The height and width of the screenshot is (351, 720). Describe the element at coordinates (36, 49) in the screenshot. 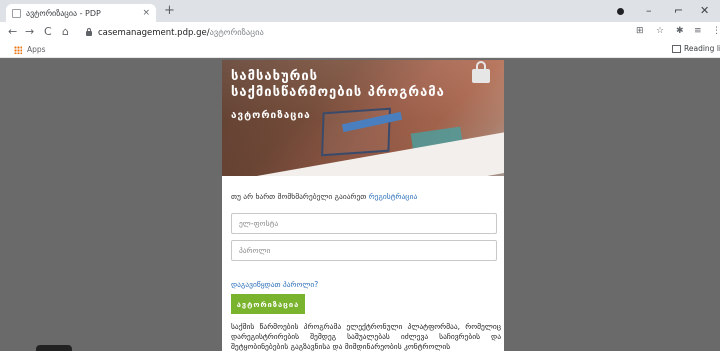

I see `apps-label: Apps` at that location.